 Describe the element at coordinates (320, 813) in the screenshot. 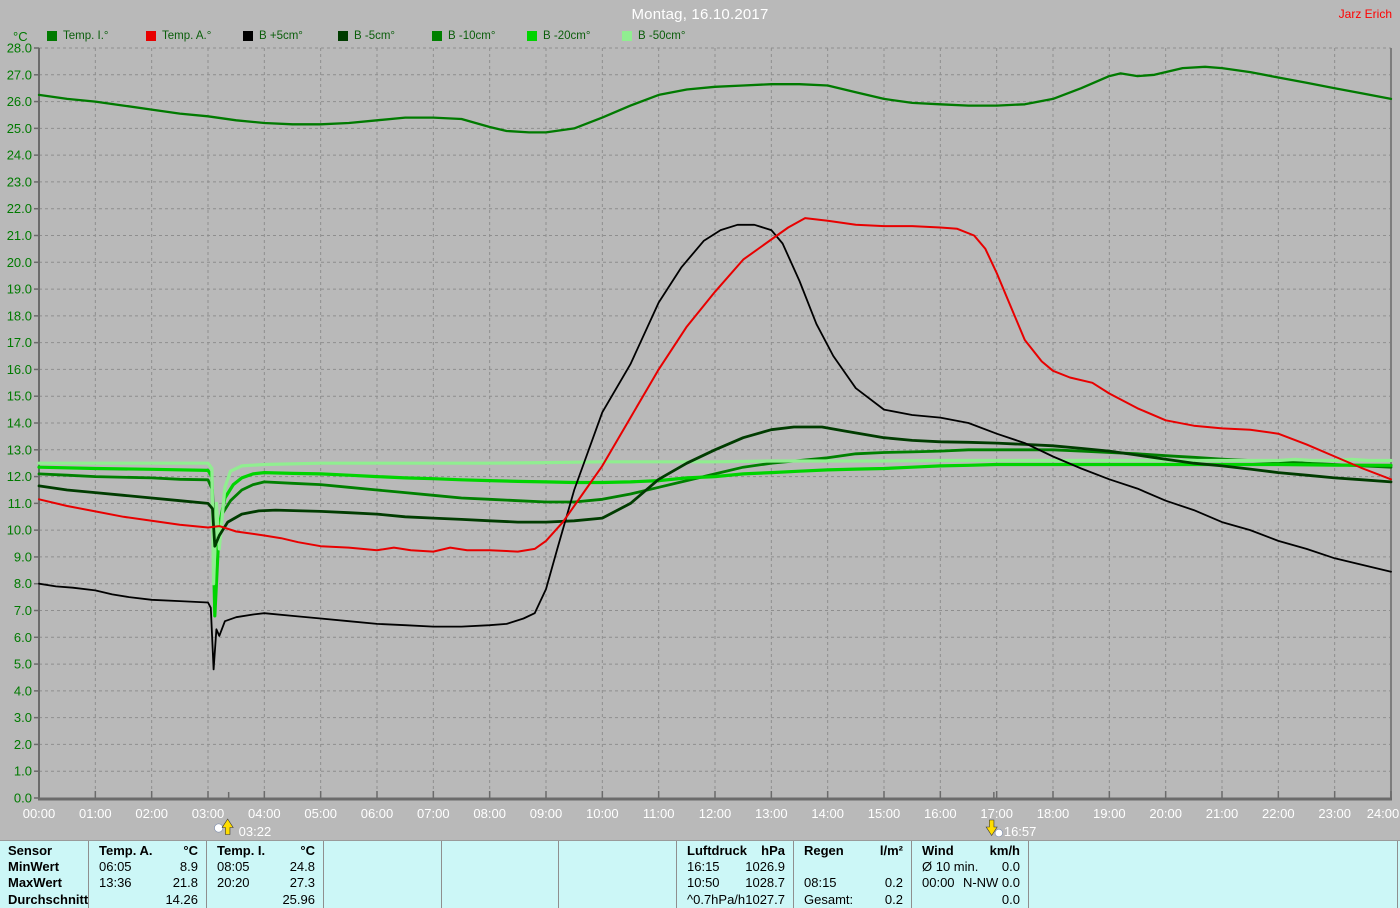

I see `x-tick-label: 05:00` at that location.